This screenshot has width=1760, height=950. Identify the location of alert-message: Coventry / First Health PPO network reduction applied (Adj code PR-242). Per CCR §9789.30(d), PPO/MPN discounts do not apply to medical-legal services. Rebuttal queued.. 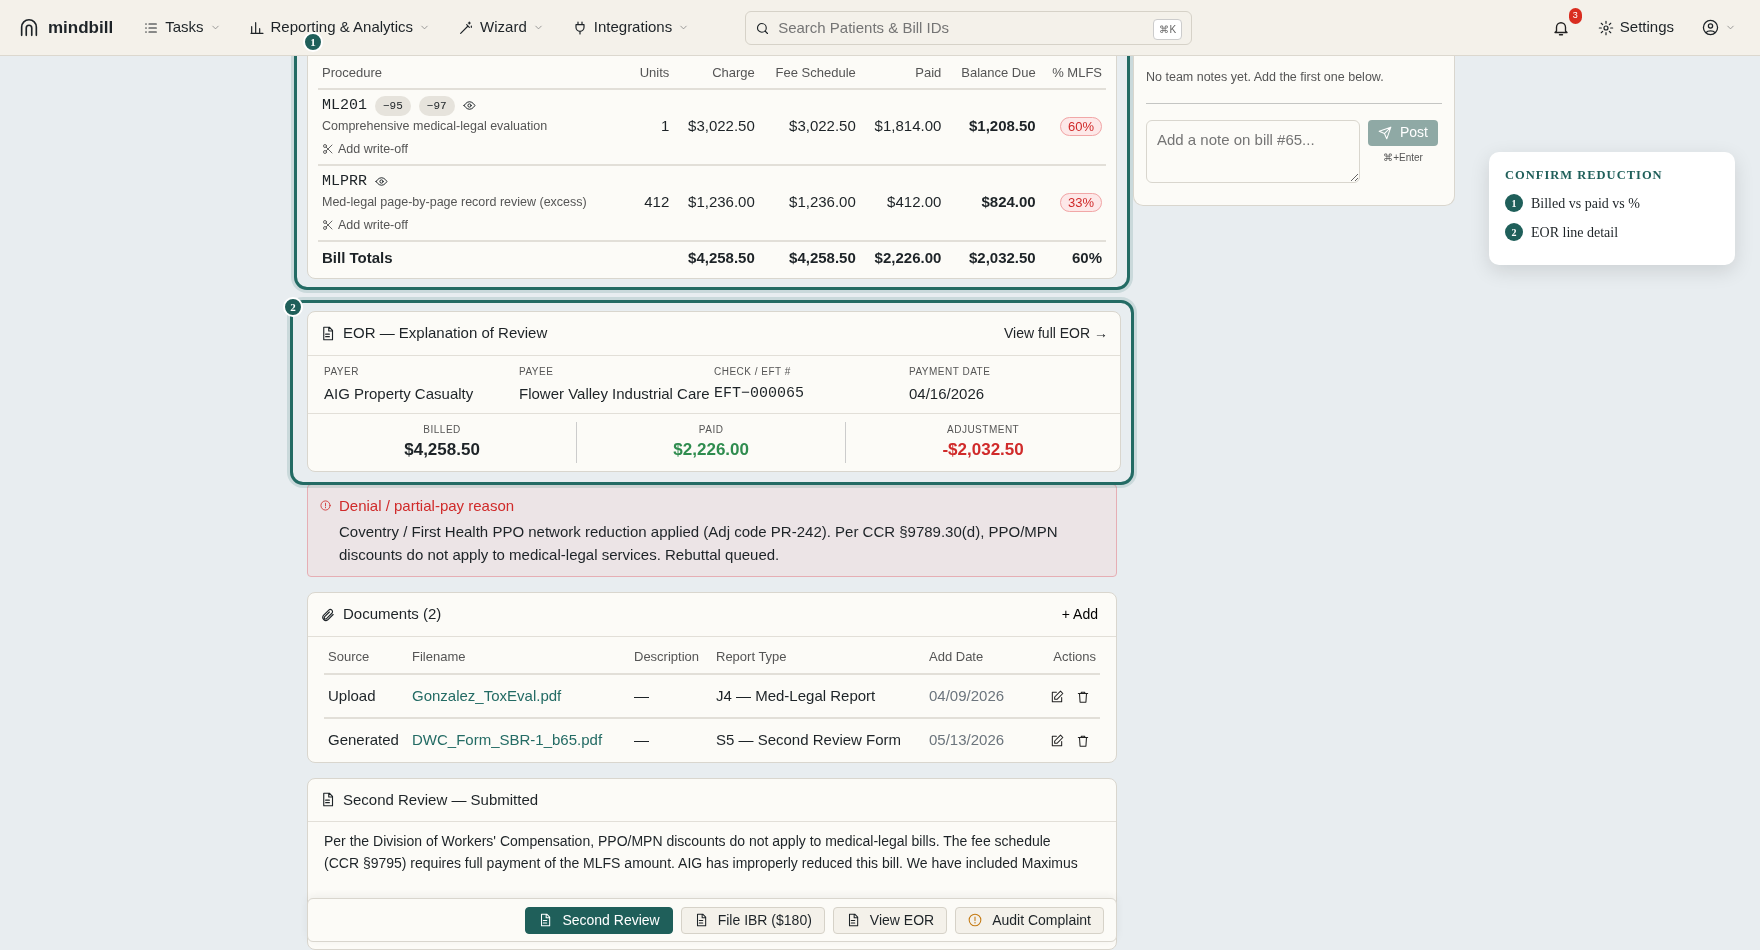
(698, 543).